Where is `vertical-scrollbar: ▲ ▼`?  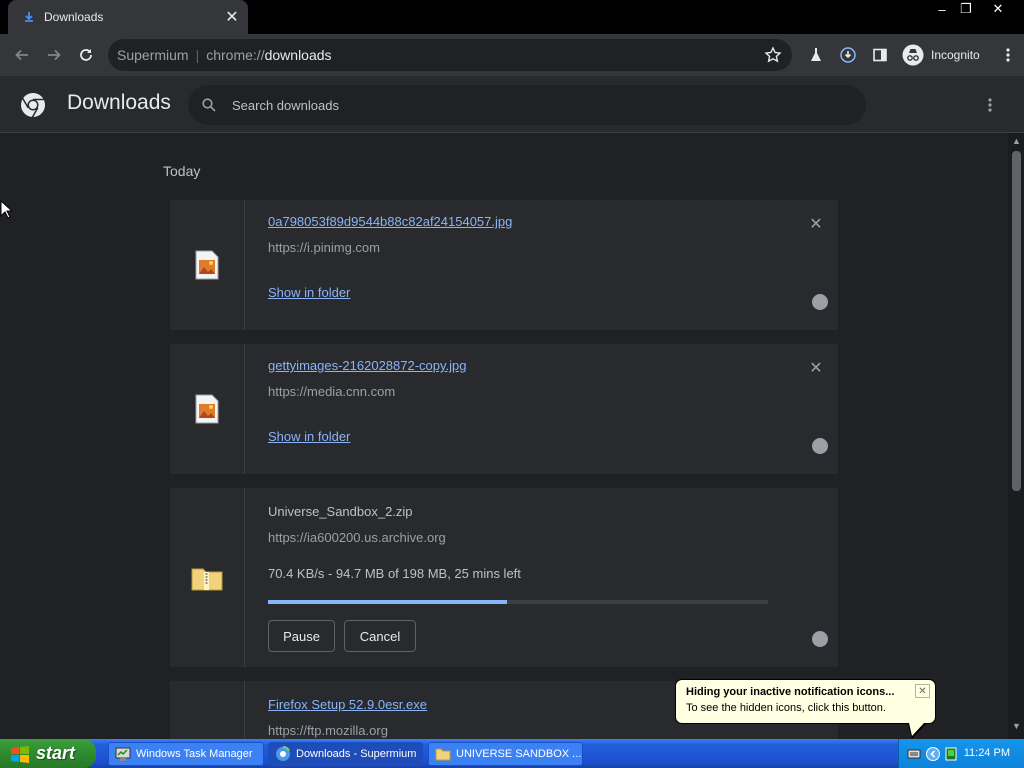 vertical-scrollbar: ▲ ▼ is located at coordinates (1016, 436).